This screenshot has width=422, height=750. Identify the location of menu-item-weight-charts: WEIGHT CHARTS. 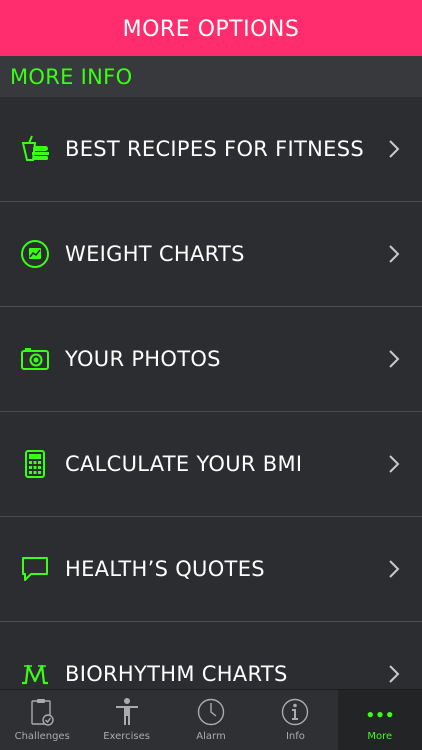
(211, 254).